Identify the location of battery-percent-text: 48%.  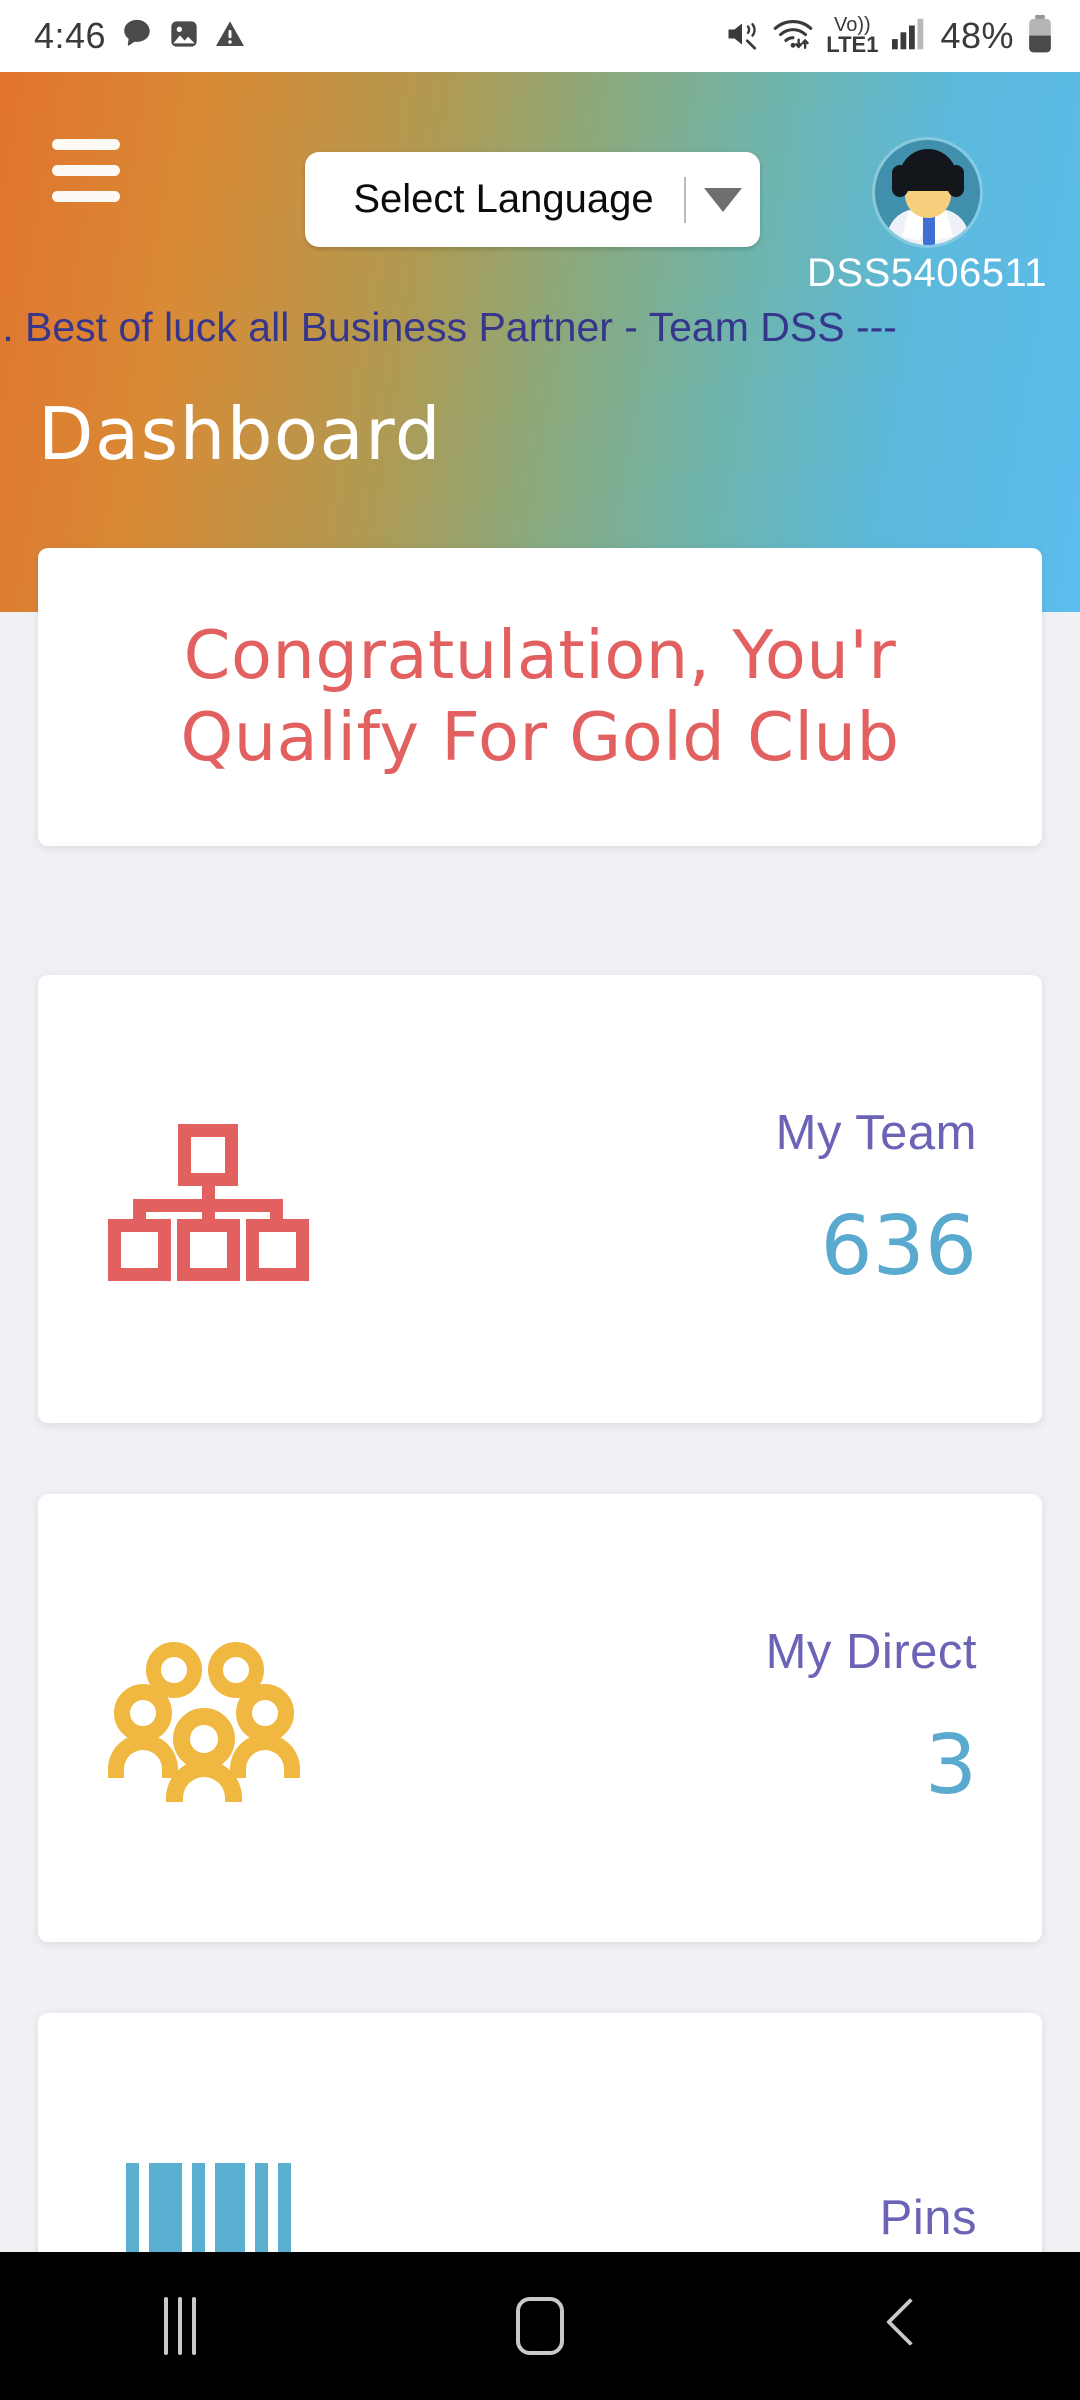
(977, 35).